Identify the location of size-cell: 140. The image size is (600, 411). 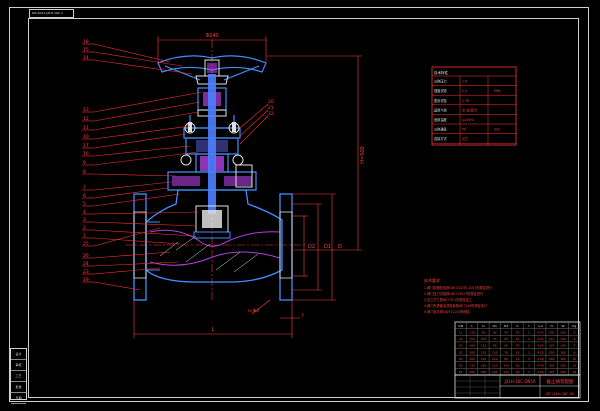
(563, 346).